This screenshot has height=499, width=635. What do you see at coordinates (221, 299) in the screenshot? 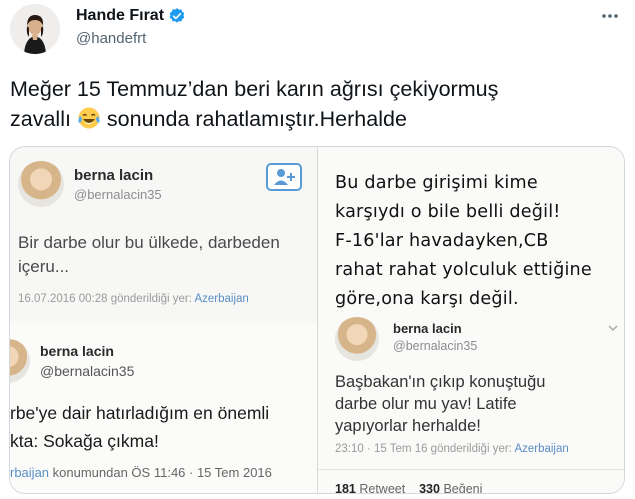
I see `screenshot-1-location: Azerbaijan` at bounding box center [221, 299].